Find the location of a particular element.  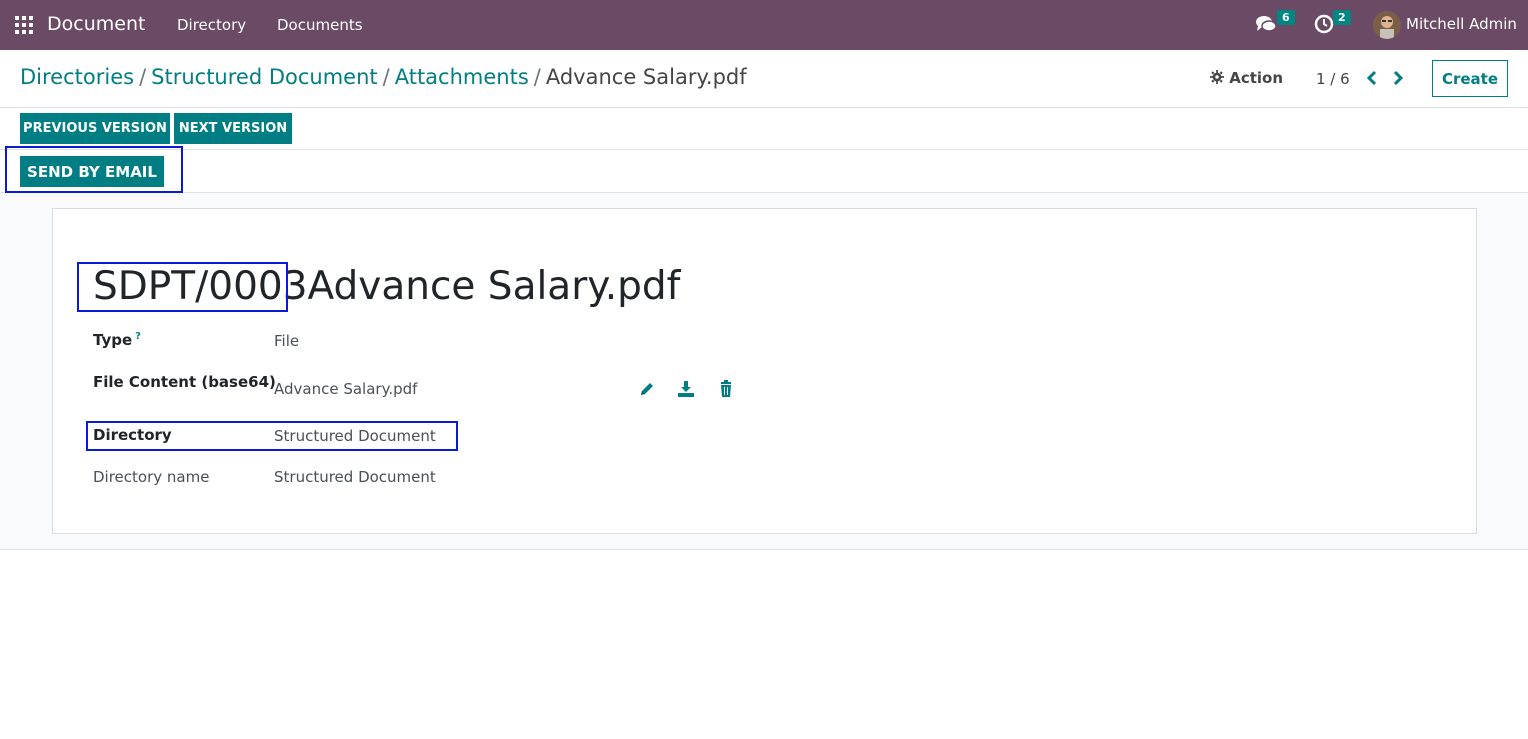

pager-value: 1 / 6 is located at coordinates (1333, 79).